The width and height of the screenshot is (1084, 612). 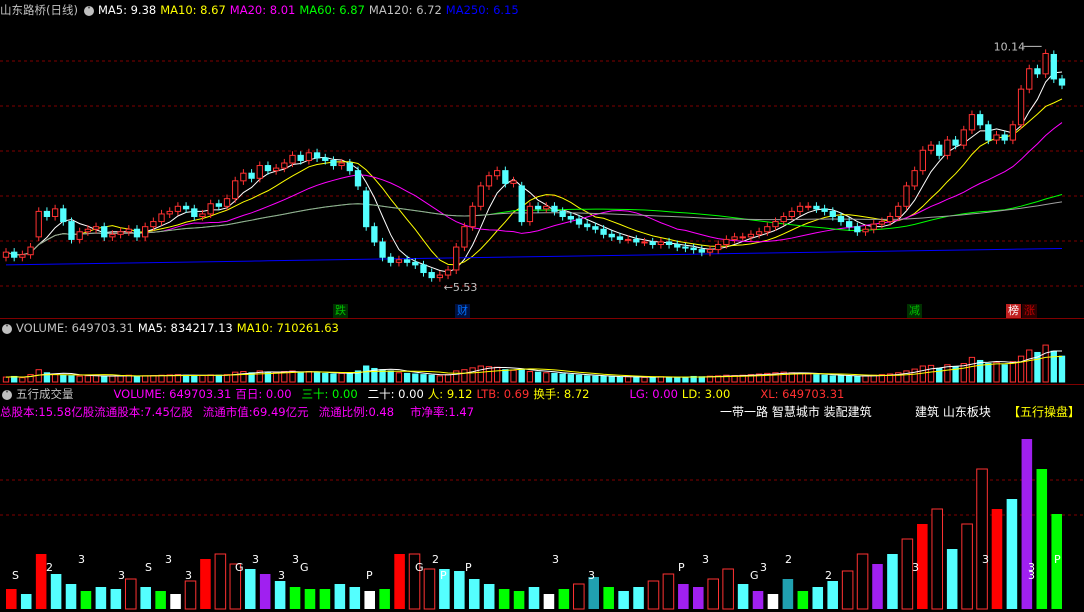 What do you see at coordinates (462, 311) in the screenshot?
I see `event-tag-cai: 财` at bounding box center [462, 311].